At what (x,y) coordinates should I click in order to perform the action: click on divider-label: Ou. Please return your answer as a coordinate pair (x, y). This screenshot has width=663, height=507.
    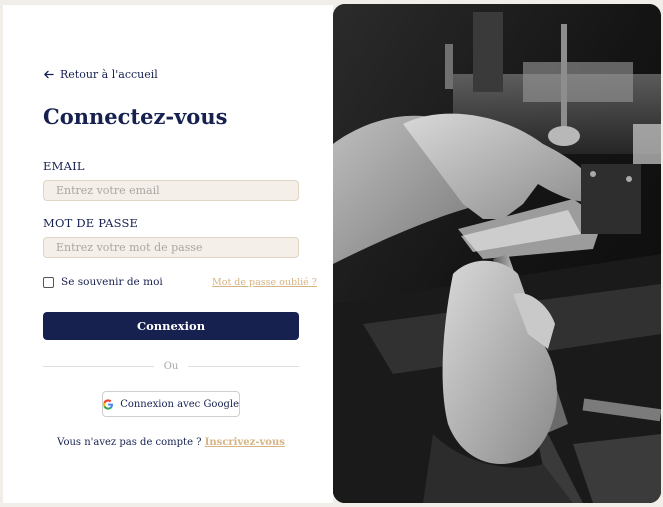
    Looking at the image, I should click on (171, 366).